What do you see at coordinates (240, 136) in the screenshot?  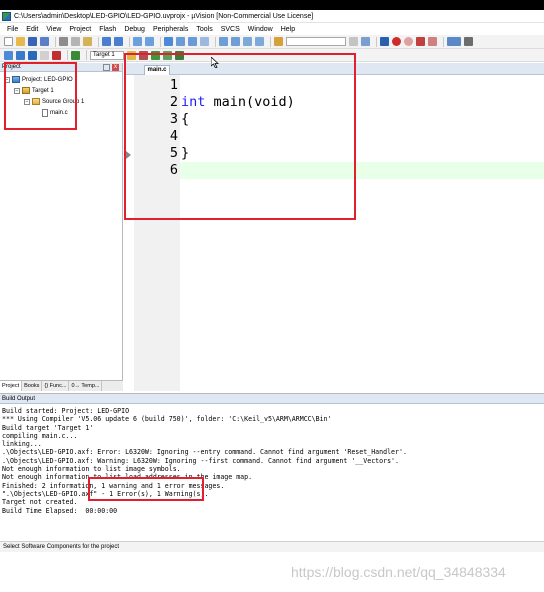 I see `annotation-box-editor` at bounding box center [240, 136].